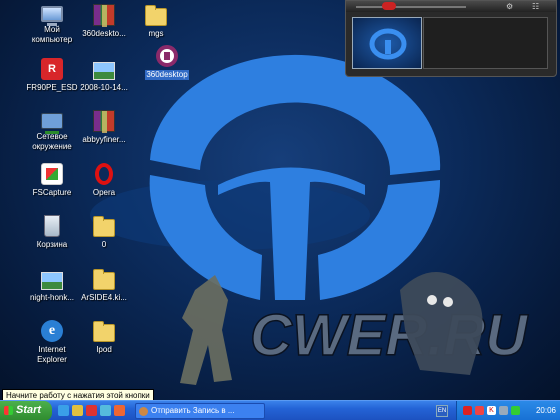  What do you see at coordinates (503, 410) in the screenshot?
I see `volume-icon` at bounding box center [503, 410].